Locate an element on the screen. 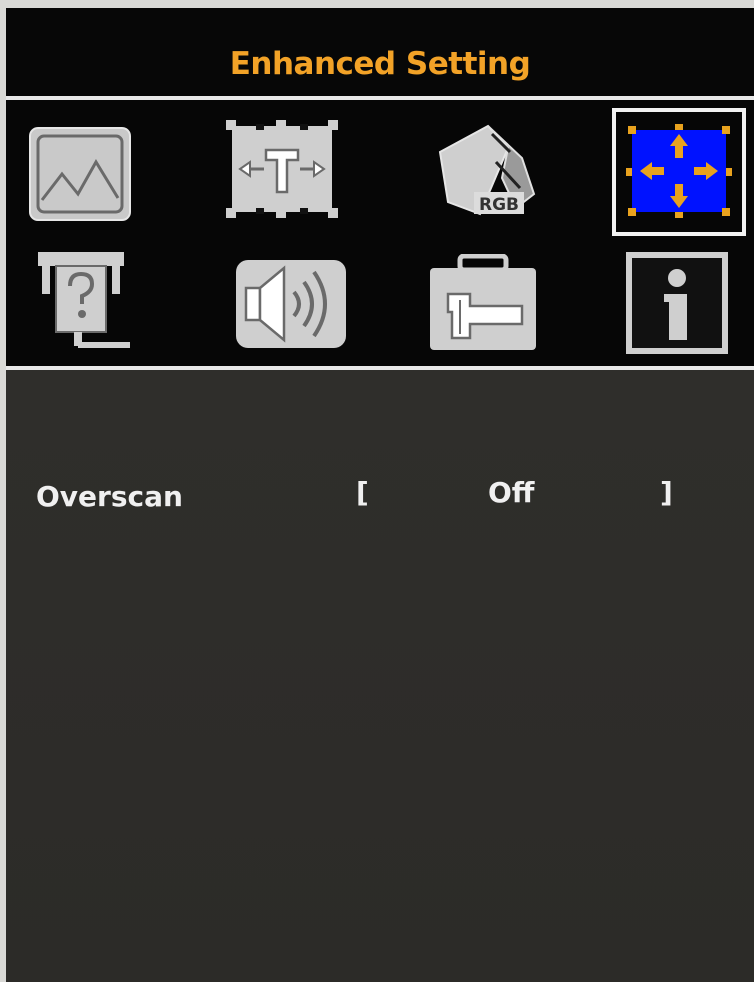 This screenshot has width=754, height=982. setting-label: Overscan is located at coordinates (109, 496).